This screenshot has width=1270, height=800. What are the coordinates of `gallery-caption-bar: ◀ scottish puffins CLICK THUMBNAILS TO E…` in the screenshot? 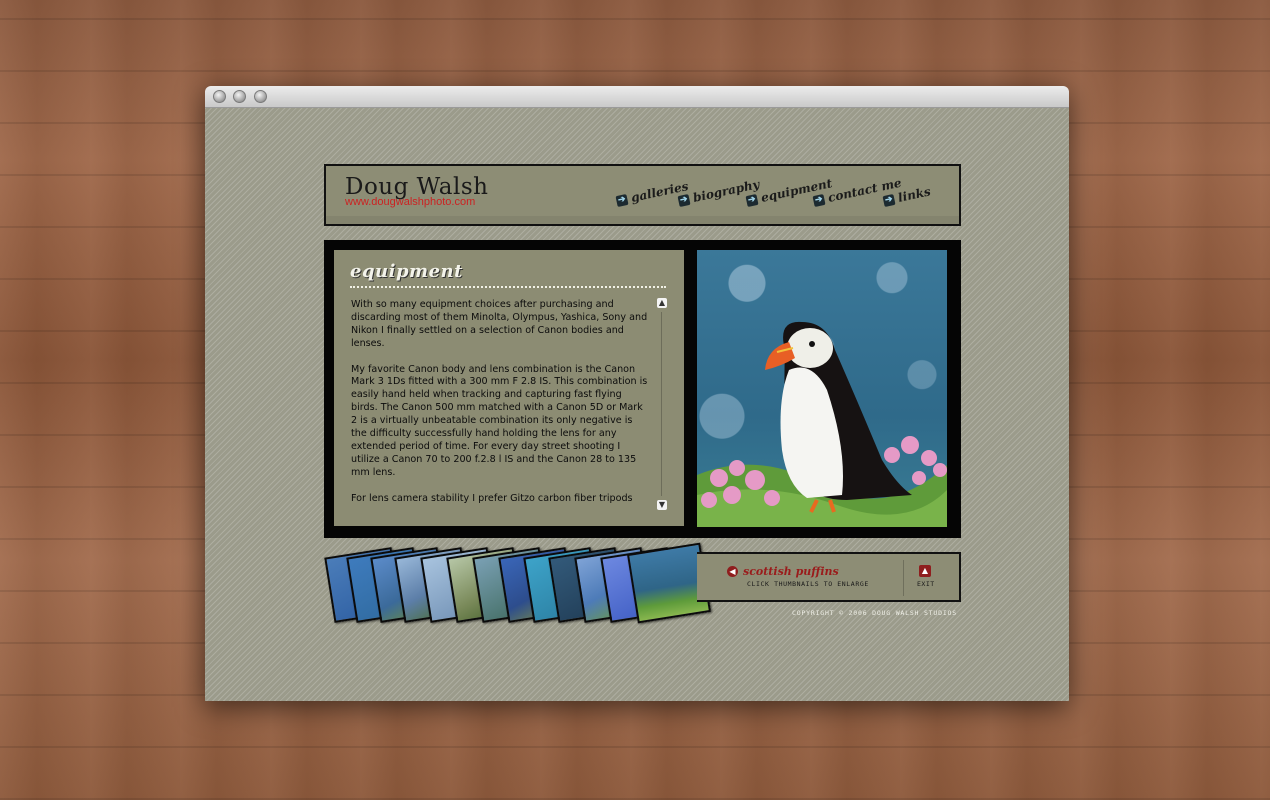 It's located at (829, 577).